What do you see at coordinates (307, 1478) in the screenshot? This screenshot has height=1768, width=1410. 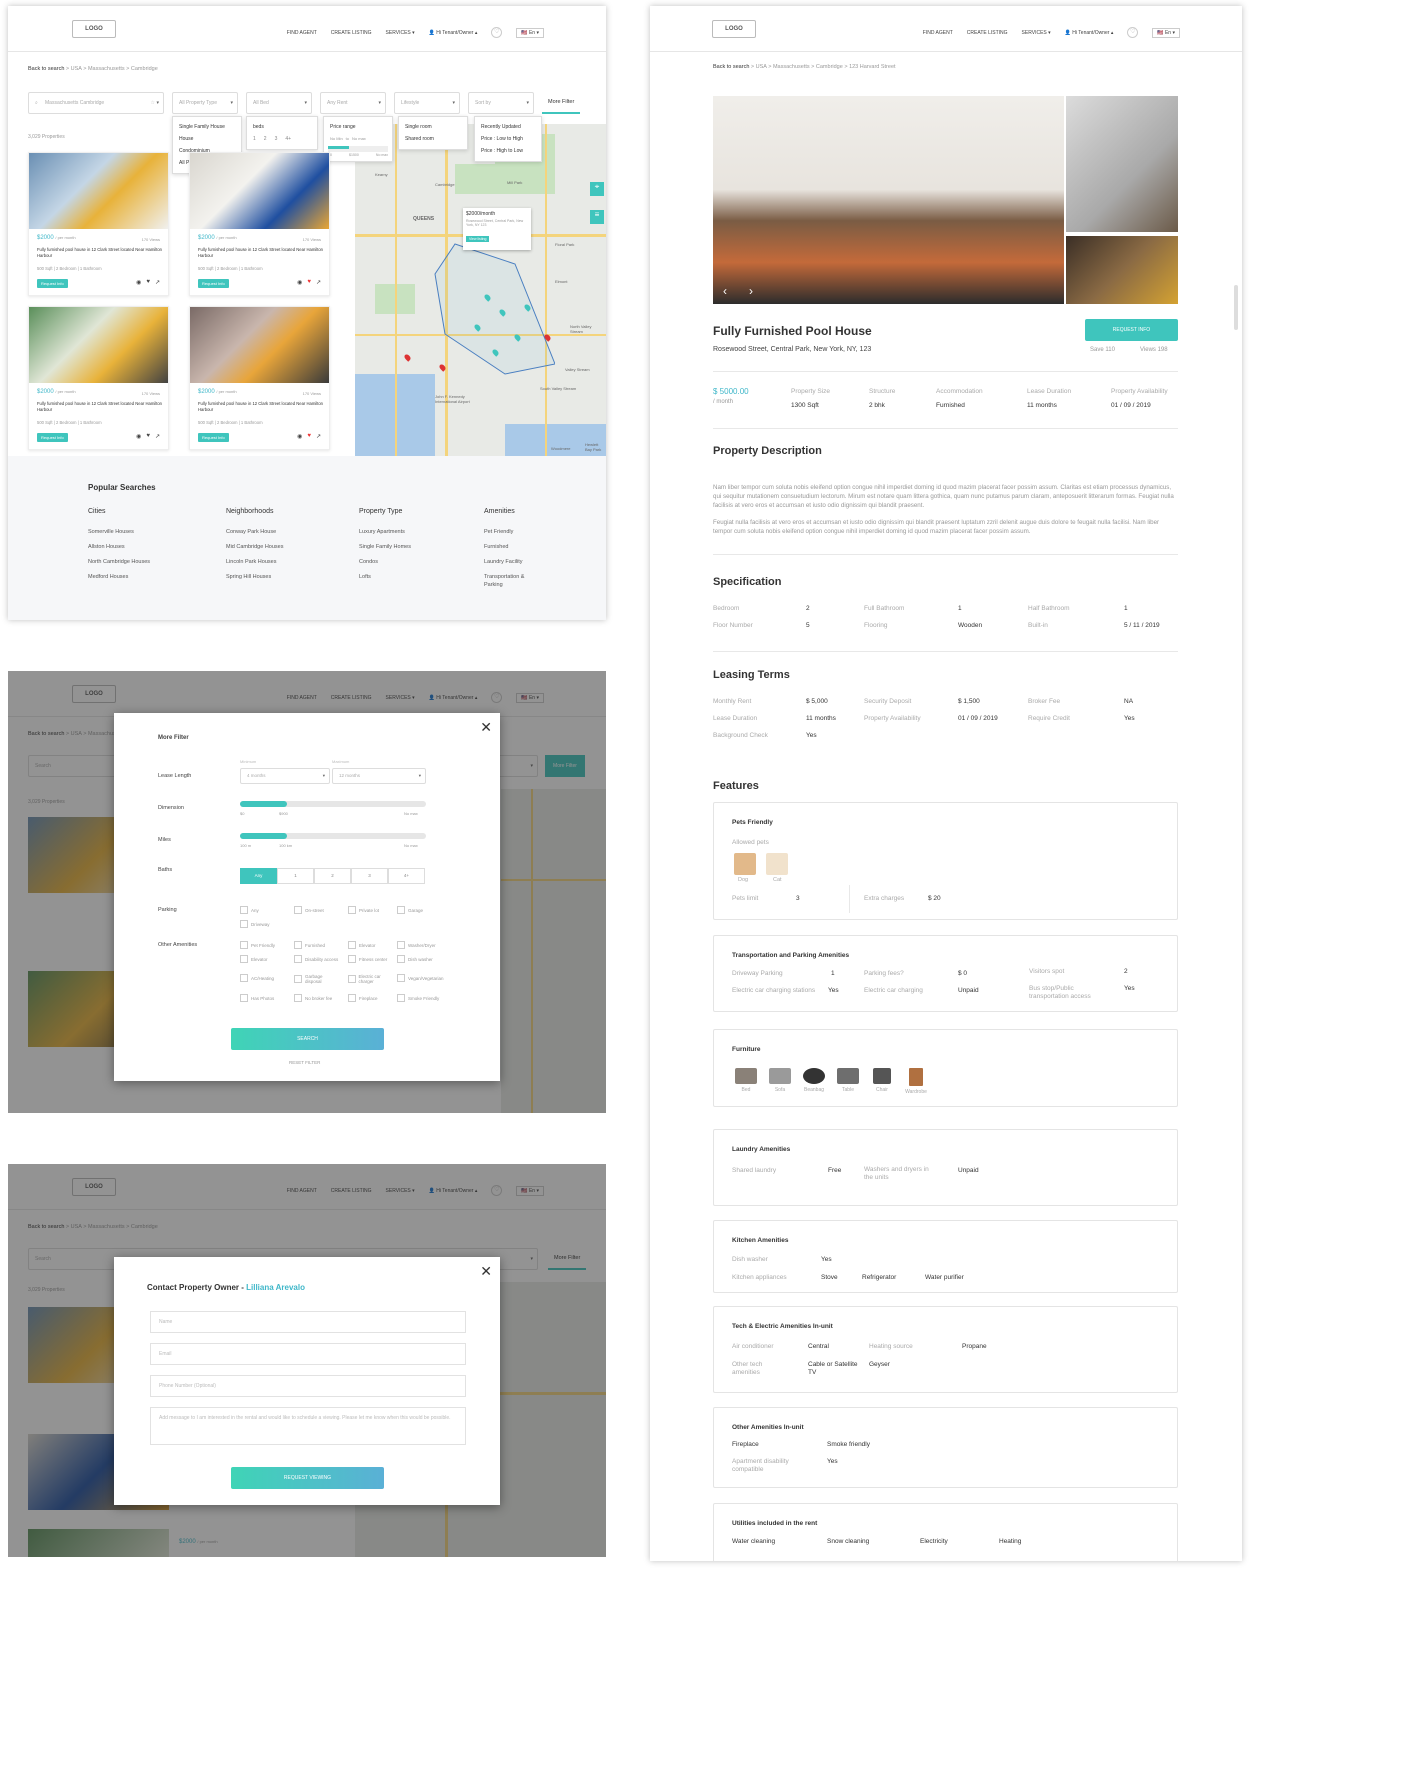 I see `request-viewing-button: REQUEST VIEWING` at bounding box center [307, 1478].